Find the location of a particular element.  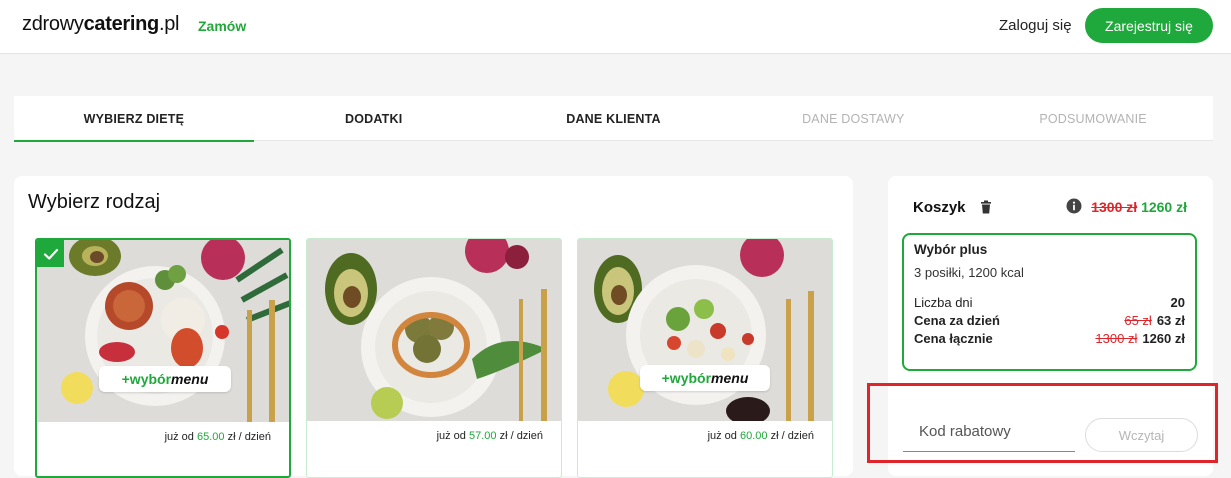

diet-price: już od 57.00 zł / dzień is located at coordinates (490, 436).